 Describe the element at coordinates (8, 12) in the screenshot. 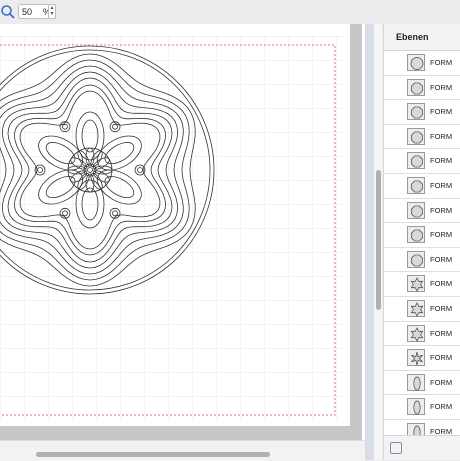

I see `magnifier-icon` at that location.